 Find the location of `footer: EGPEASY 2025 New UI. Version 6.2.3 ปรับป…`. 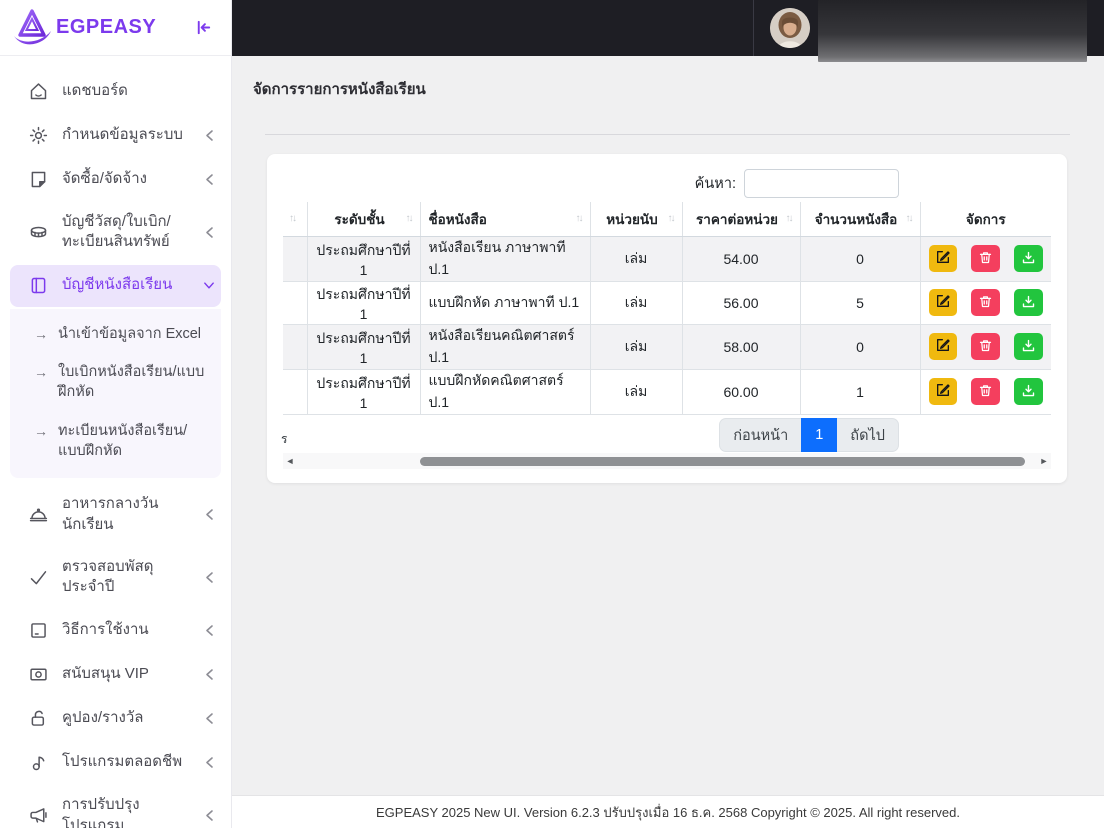

footer: EGPEASY 2025 New UI. Version 6.2.3 ปรับป… is located at coordinates (668, 811).